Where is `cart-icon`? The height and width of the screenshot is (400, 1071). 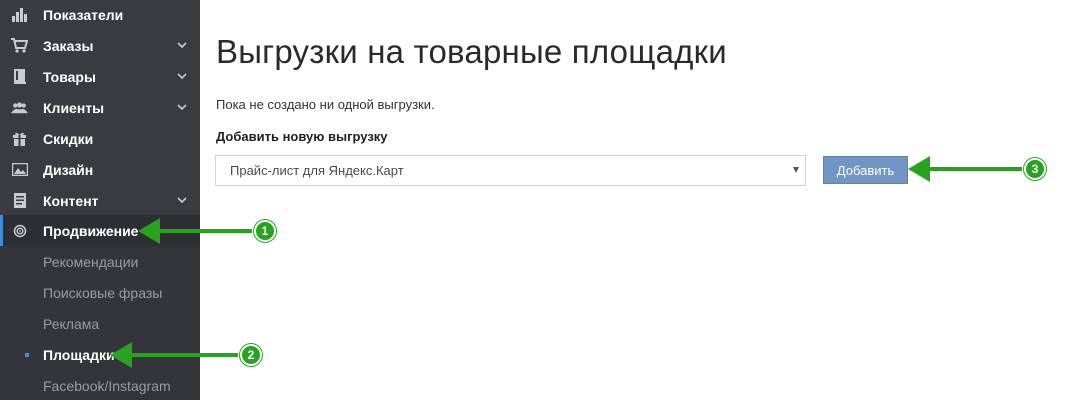 cart-icon is located at coordinates (19, 45).